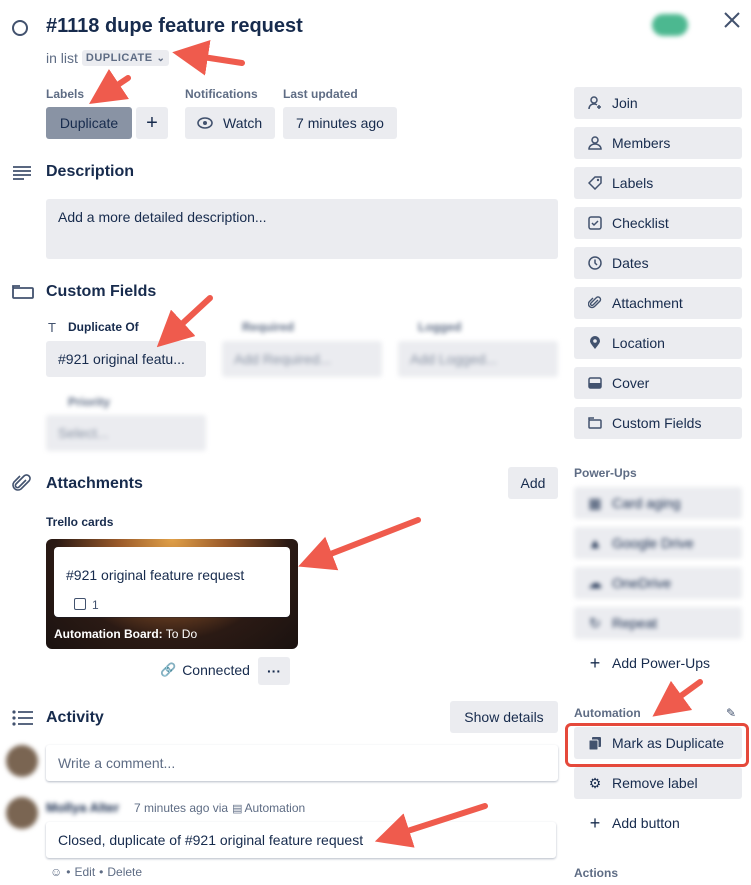  Describe the element at coordinates (641, 143) in the screenshot. I see `sidebar-members-label: Members` at that location.